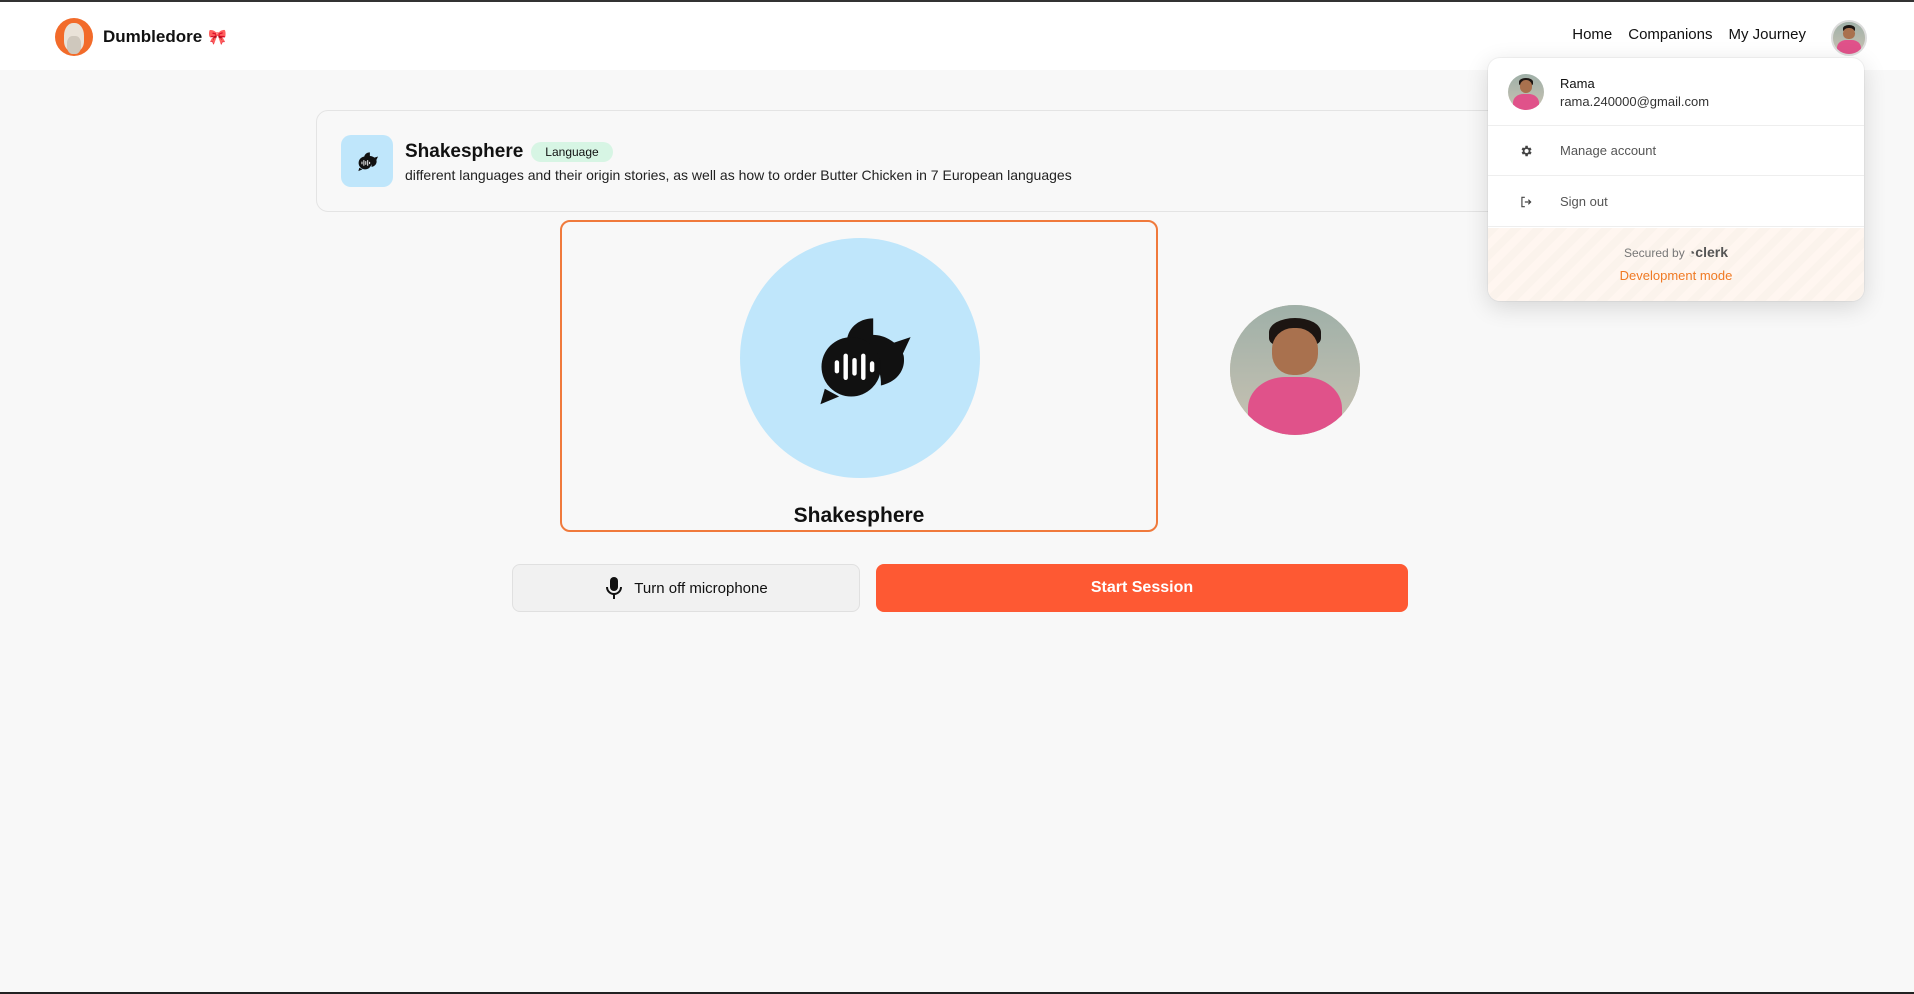 The height and width of the screenshot is (994, 1914). What do you see at coordinates (1676, 202) in the screenshot?
I see `sign-out-button: Sign out` at bounding box center [1676, 202].